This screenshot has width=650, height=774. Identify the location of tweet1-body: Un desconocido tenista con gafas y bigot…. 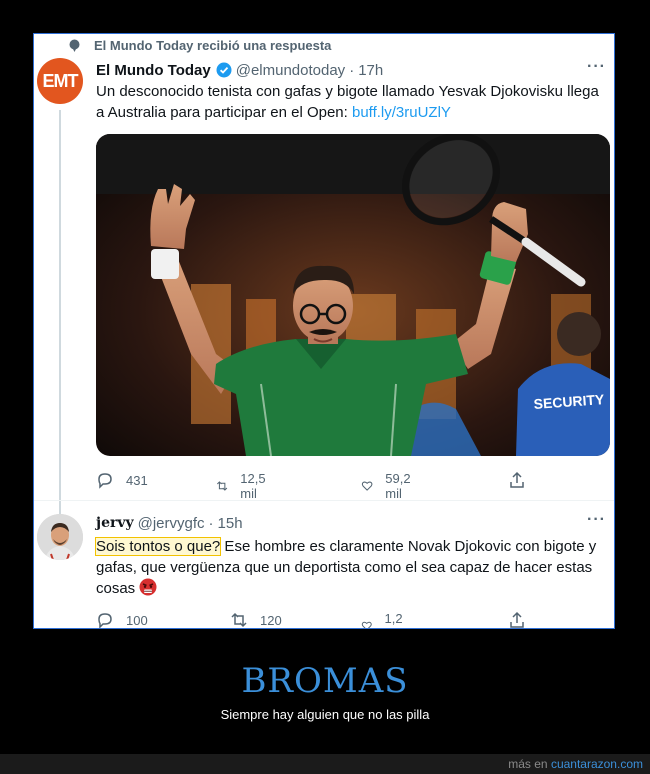
(347, 102).